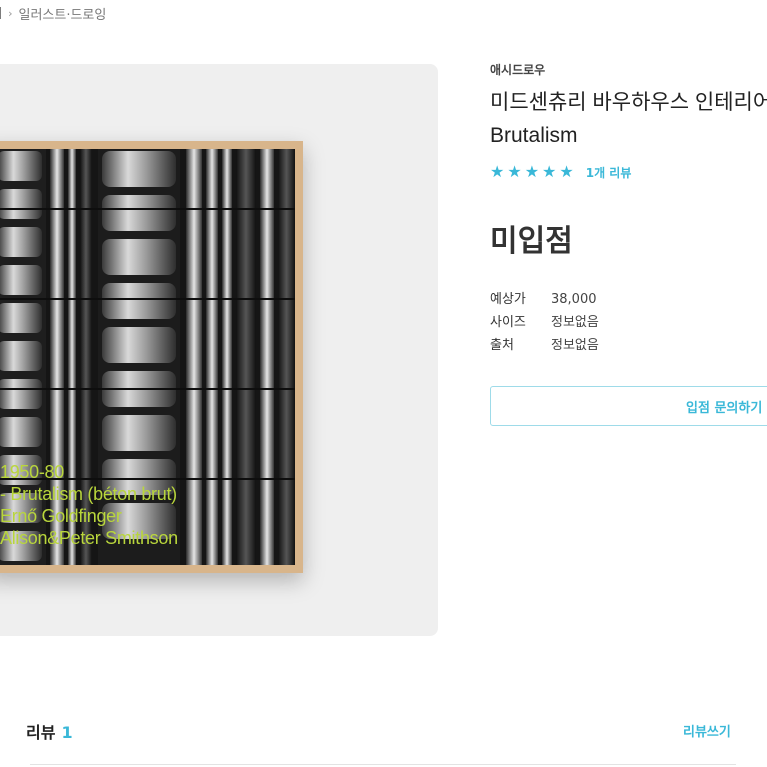  What do you see at coordinates (67, 732) in the screenshot?
I see `reviews-count: 1` at bounding box center [67, 732].